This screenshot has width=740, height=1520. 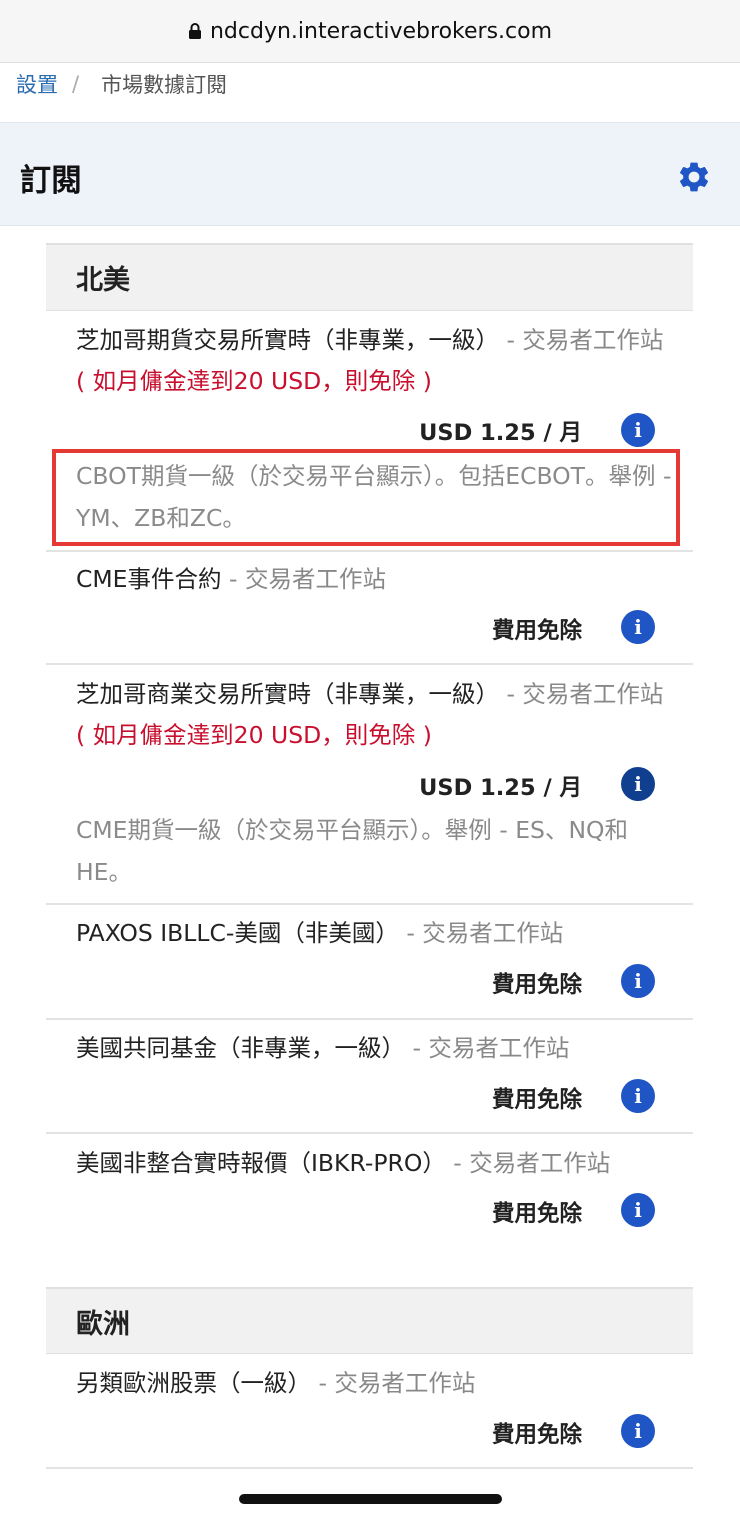 I want to click on breadcrumb: 設置 / 市場數據訂閱, so click(x=121, y=84).